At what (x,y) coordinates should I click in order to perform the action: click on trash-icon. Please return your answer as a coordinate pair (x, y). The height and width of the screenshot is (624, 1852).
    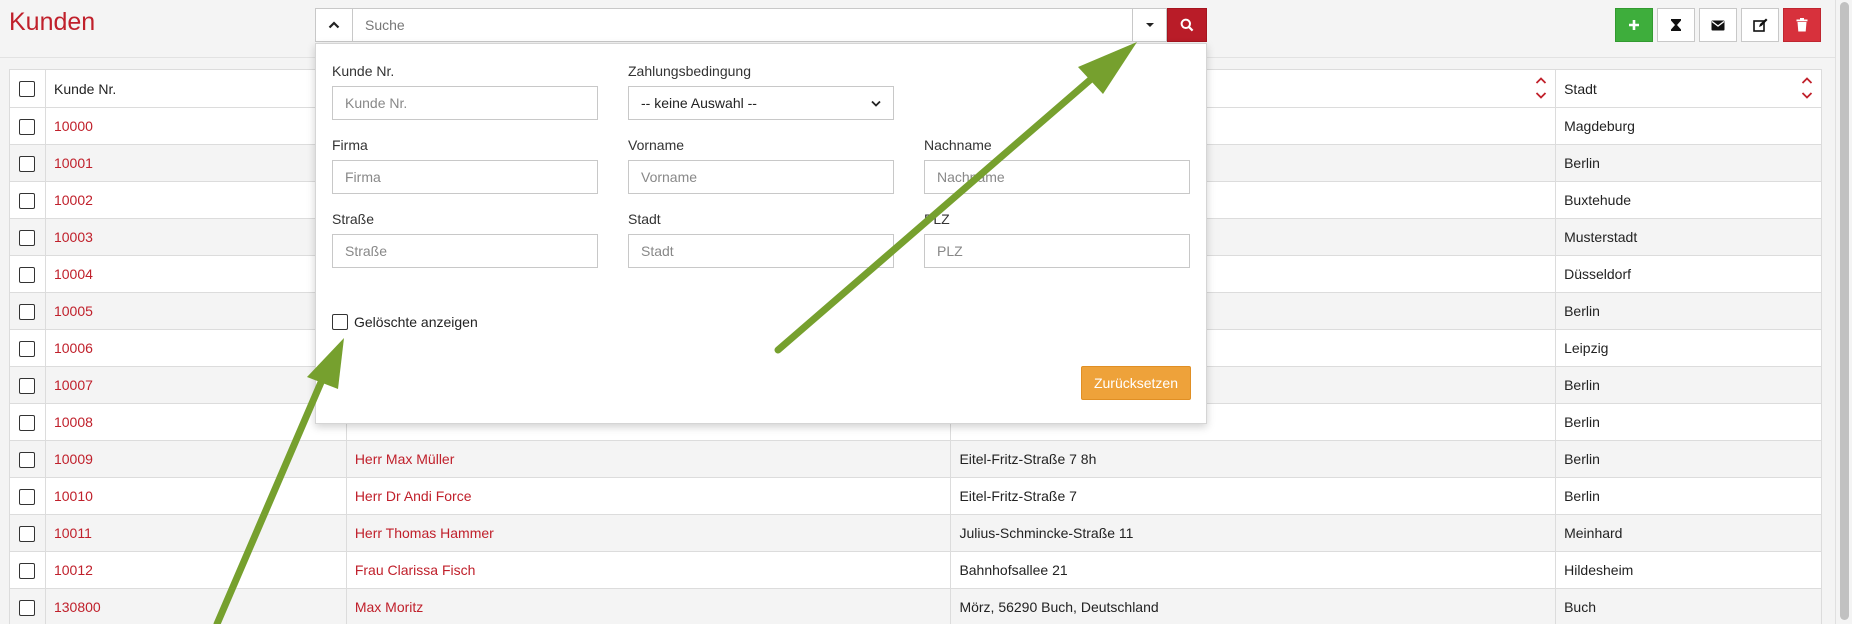
    Looking at the image, I should click on (1802, 25).